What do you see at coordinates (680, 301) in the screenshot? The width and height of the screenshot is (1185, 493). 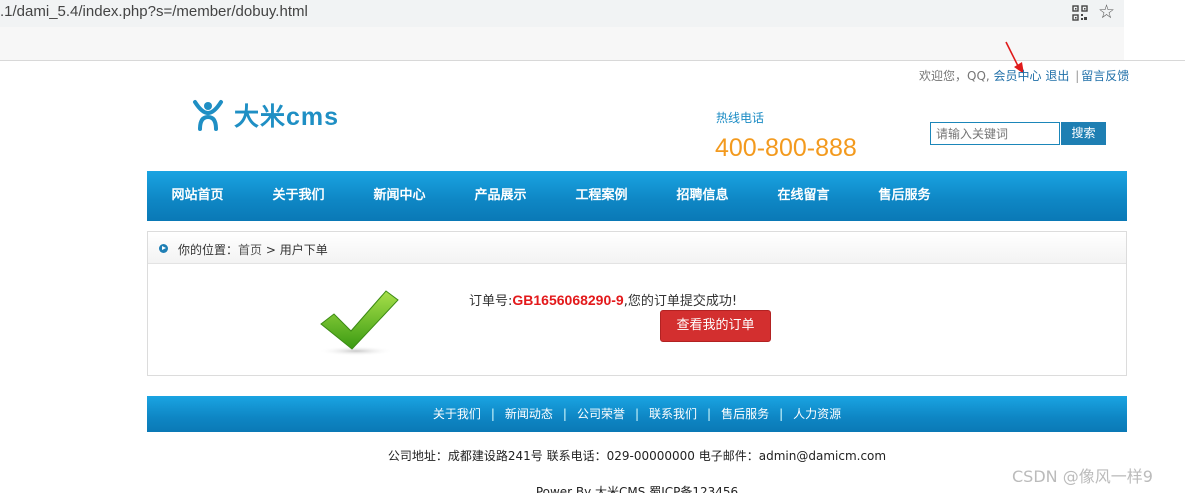 I see `order-success-message: ,您的订单提交成功!` at bounding box center [680, 301].